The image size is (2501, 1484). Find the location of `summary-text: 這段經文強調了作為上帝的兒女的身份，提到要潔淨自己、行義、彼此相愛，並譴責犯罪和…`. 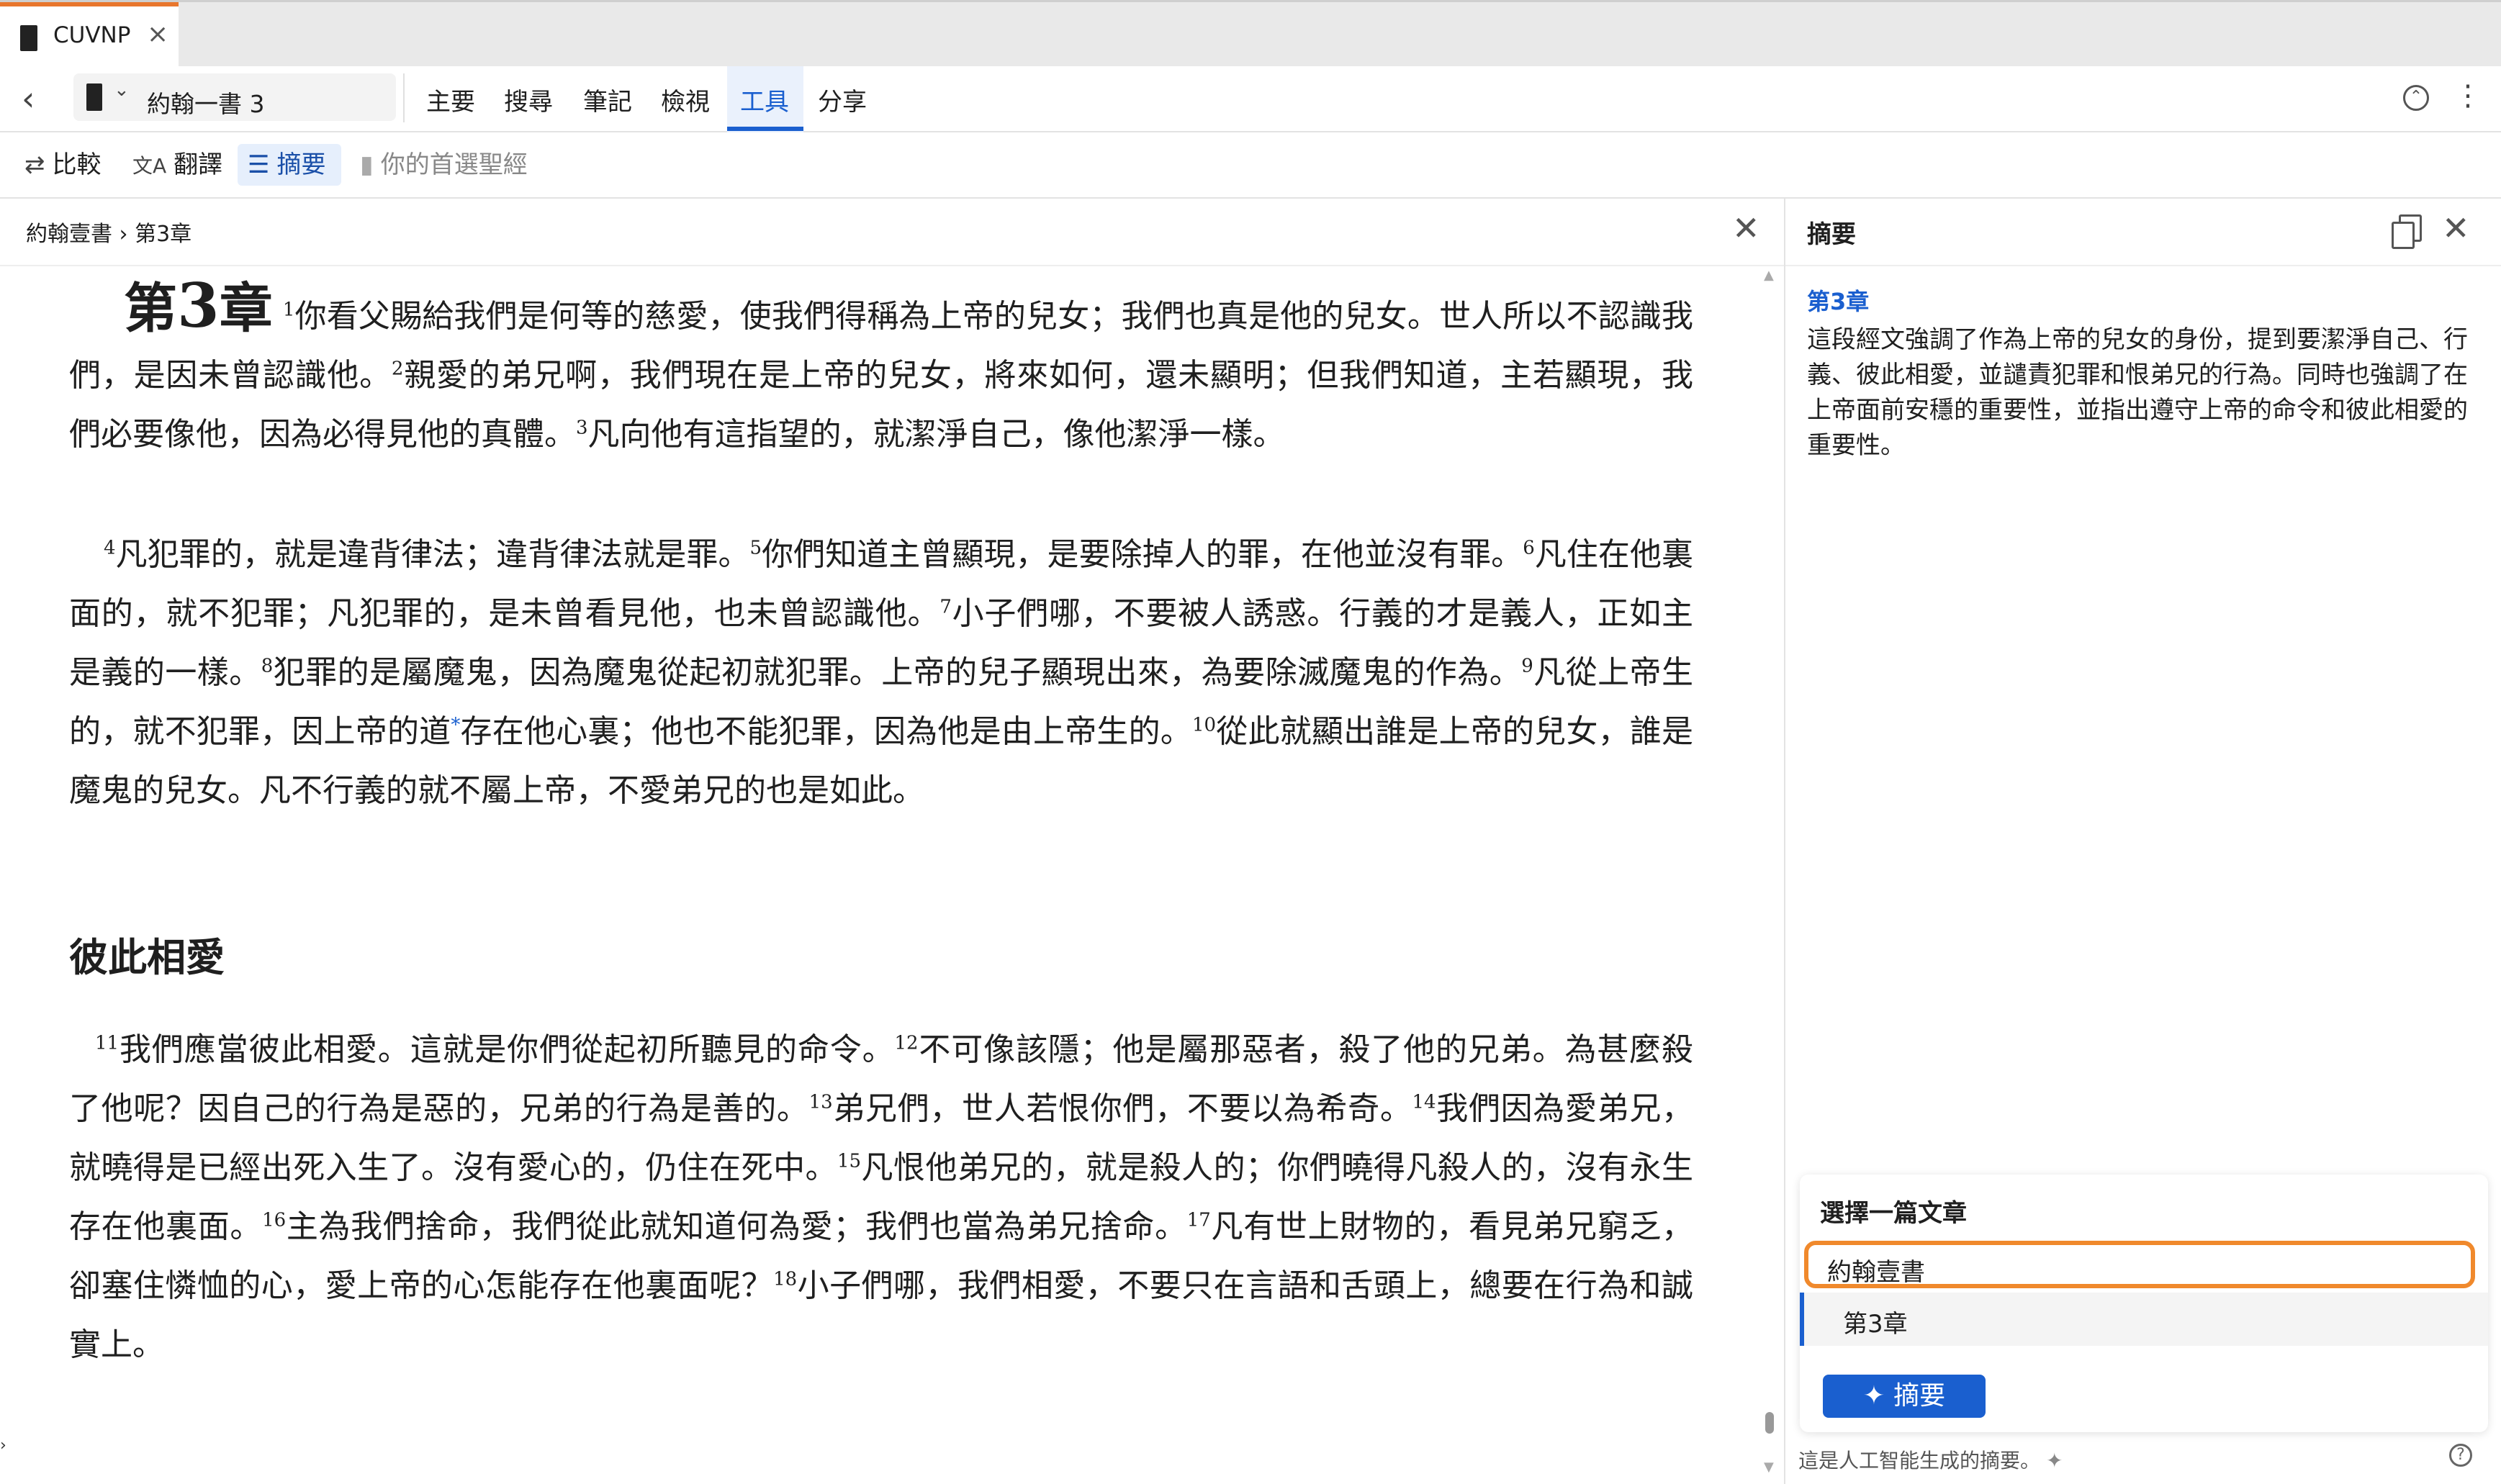

summary-text: 這段經文強調了作為上帝的兒女的身份，提到要潔淨自己、行義、彼此相愛，並譴責犯罪和… is located at coordinates (2137, 392).